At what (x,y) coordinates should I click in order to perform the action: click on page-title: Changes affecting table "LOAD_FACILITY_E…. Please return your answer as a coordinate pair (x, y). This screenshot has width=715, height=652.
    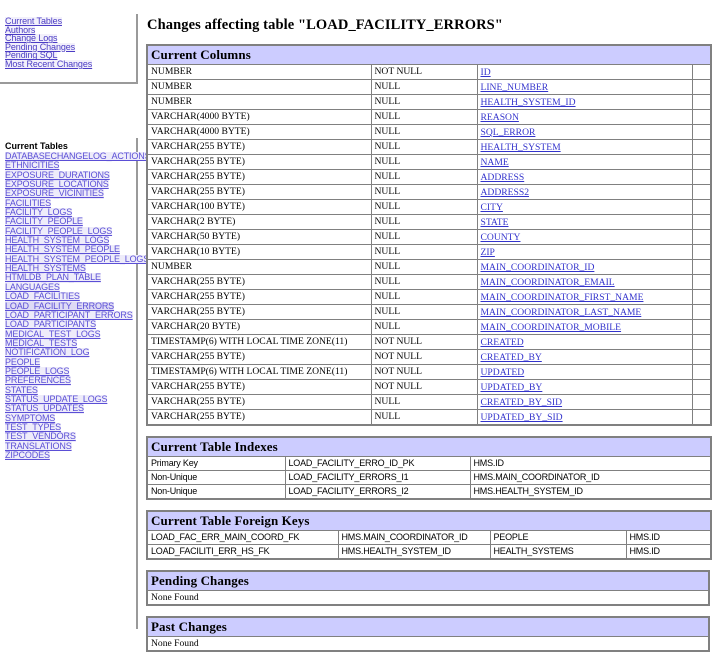
    Looking at the image, I should click on (325, 25).